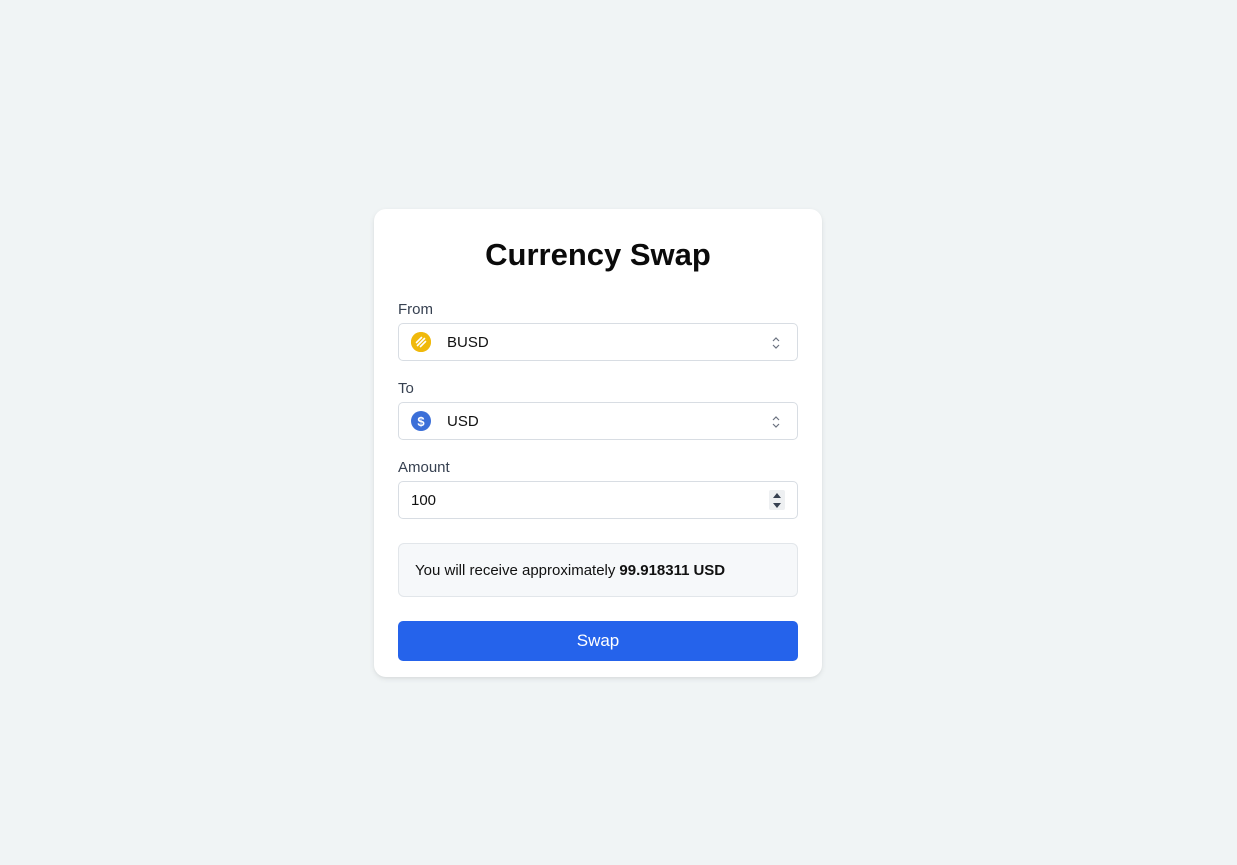 The width and height of the screenshot is (1237, 865). What do you see at coordinates (406, 388) in the screenshot?
I see `to-label: To` at bounding box center [406, 388].